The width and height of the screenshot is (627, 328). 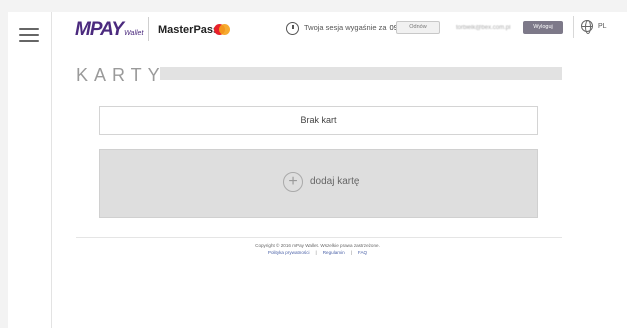 I want to click on plus-circle-icon: +, so click(x=293, y=182).